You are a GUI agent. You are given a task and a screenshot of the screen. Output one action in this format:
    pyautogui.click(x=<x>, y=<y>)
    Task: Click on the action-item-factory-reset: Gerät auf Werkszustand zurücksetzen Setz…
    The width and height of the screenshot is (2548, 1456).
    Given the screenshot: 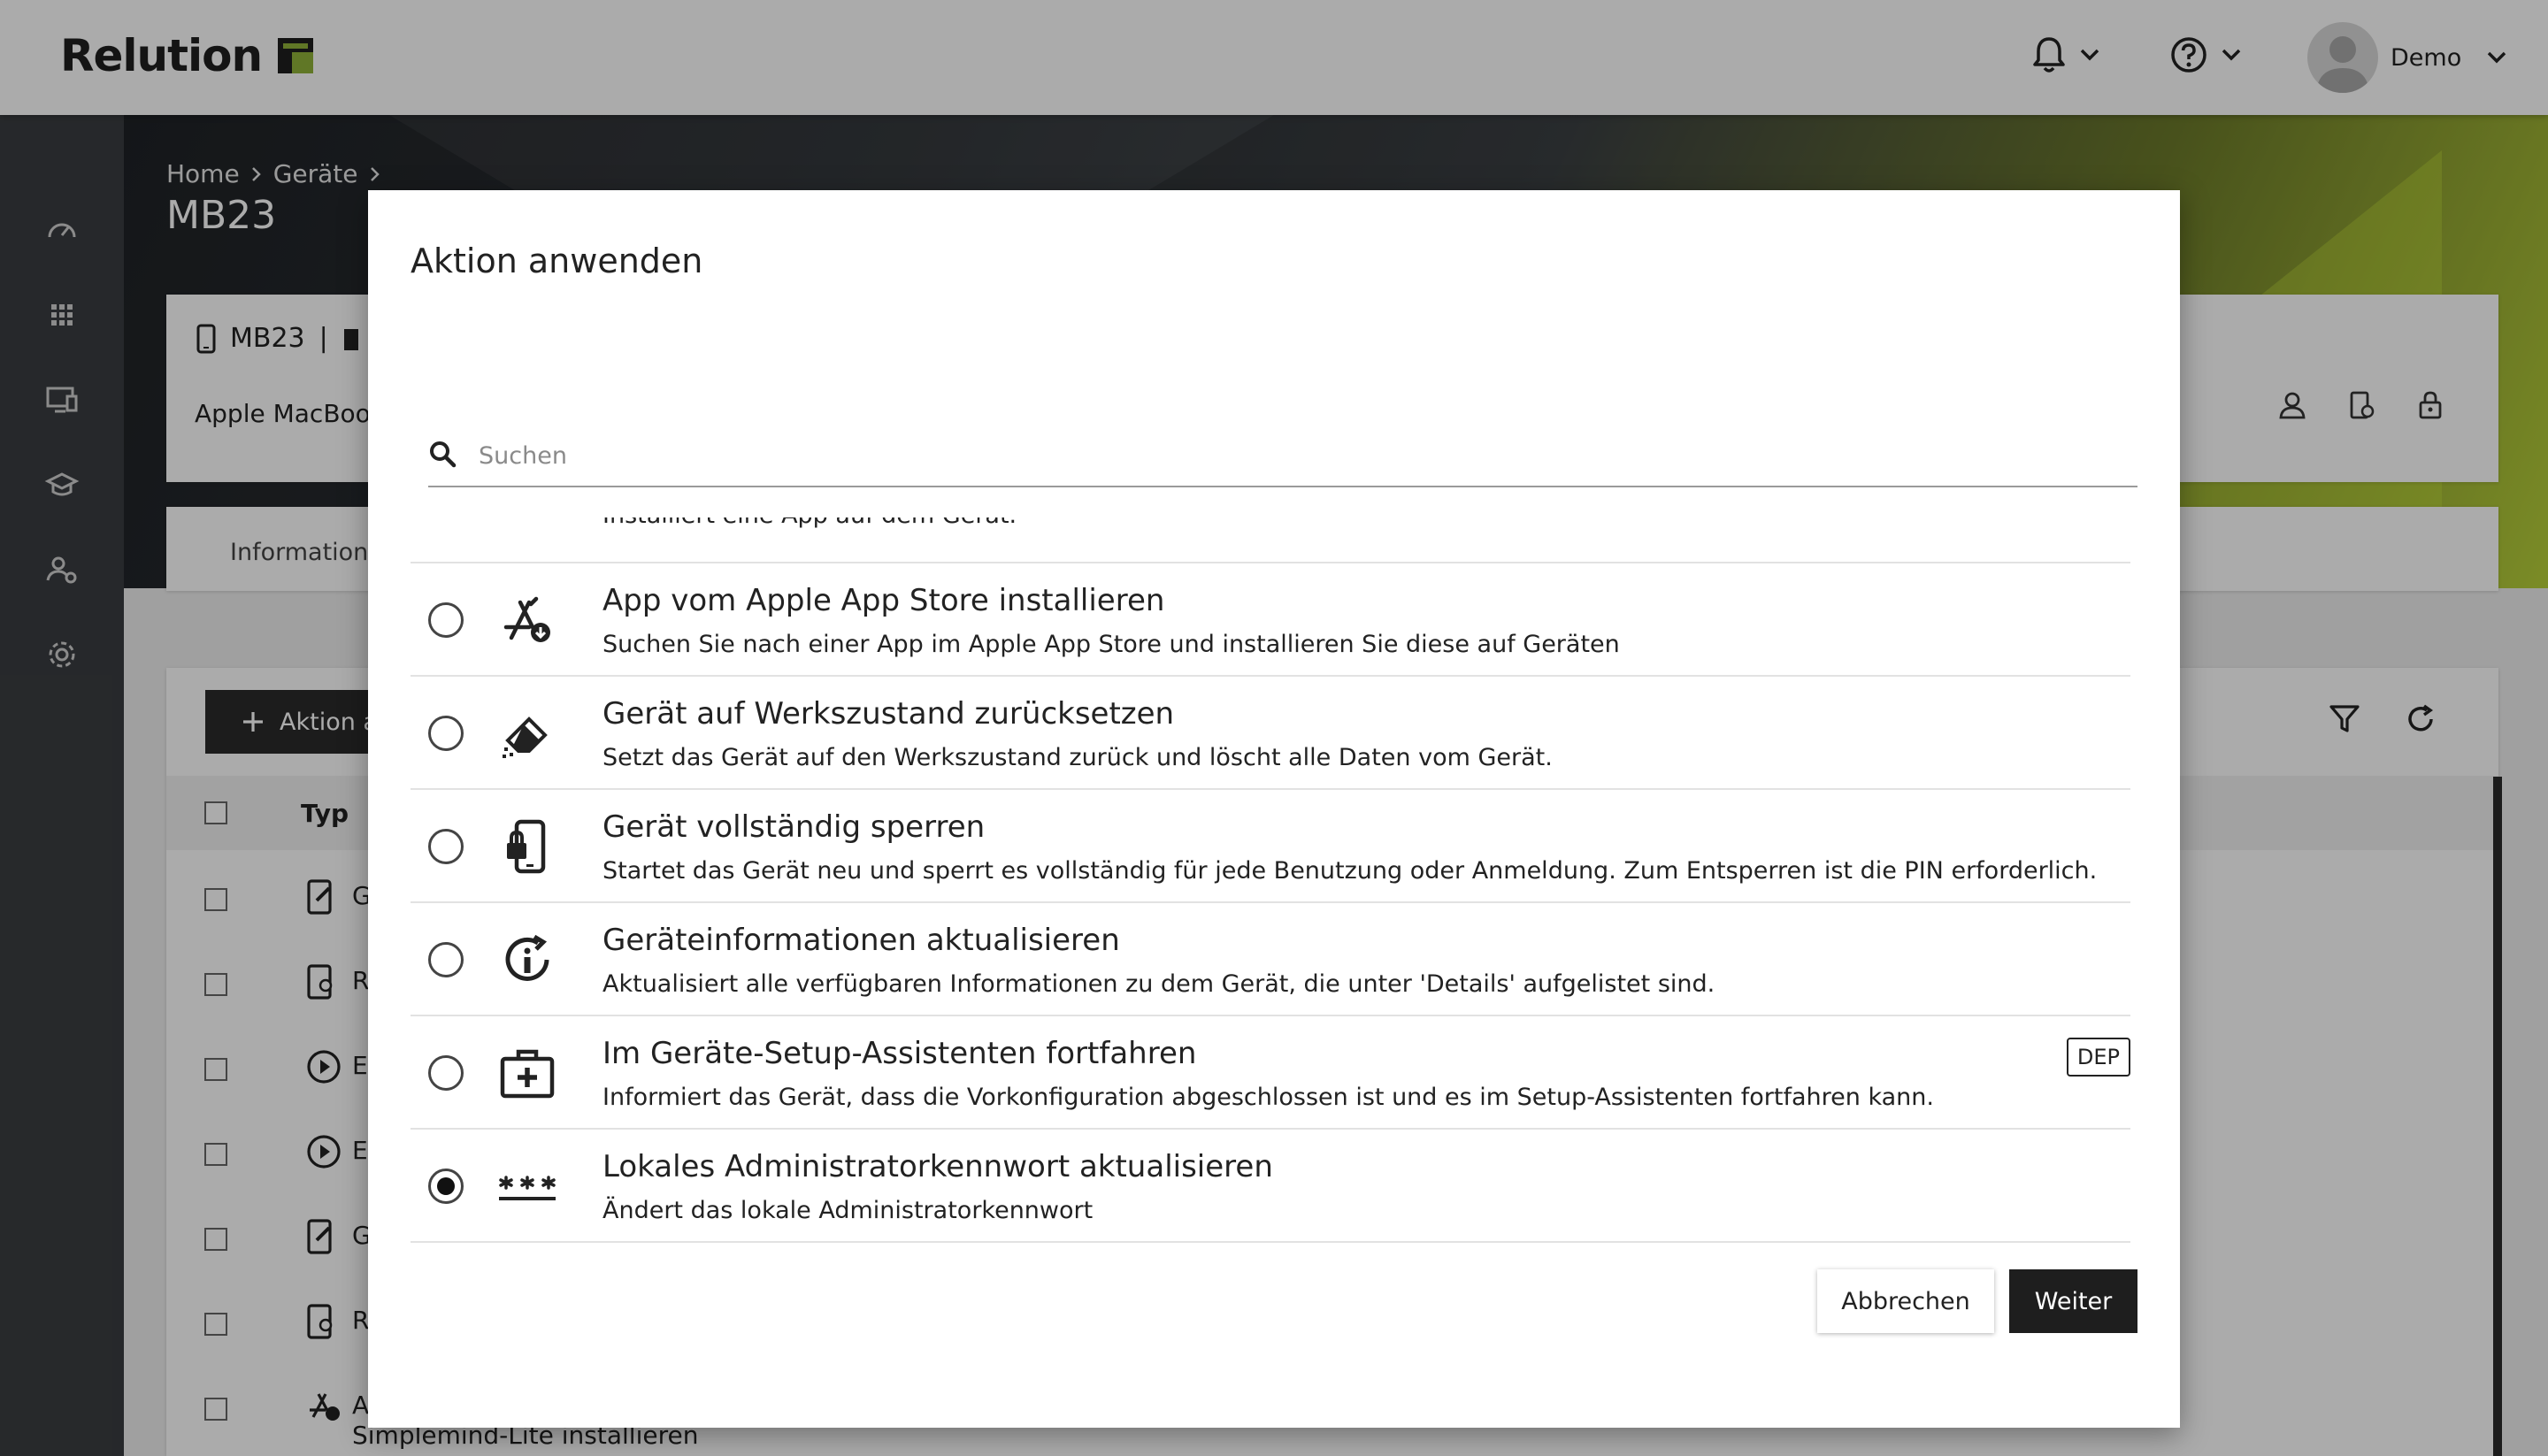 What is the action you would take?
    pyautogui.click(x=1270, y=733)
    